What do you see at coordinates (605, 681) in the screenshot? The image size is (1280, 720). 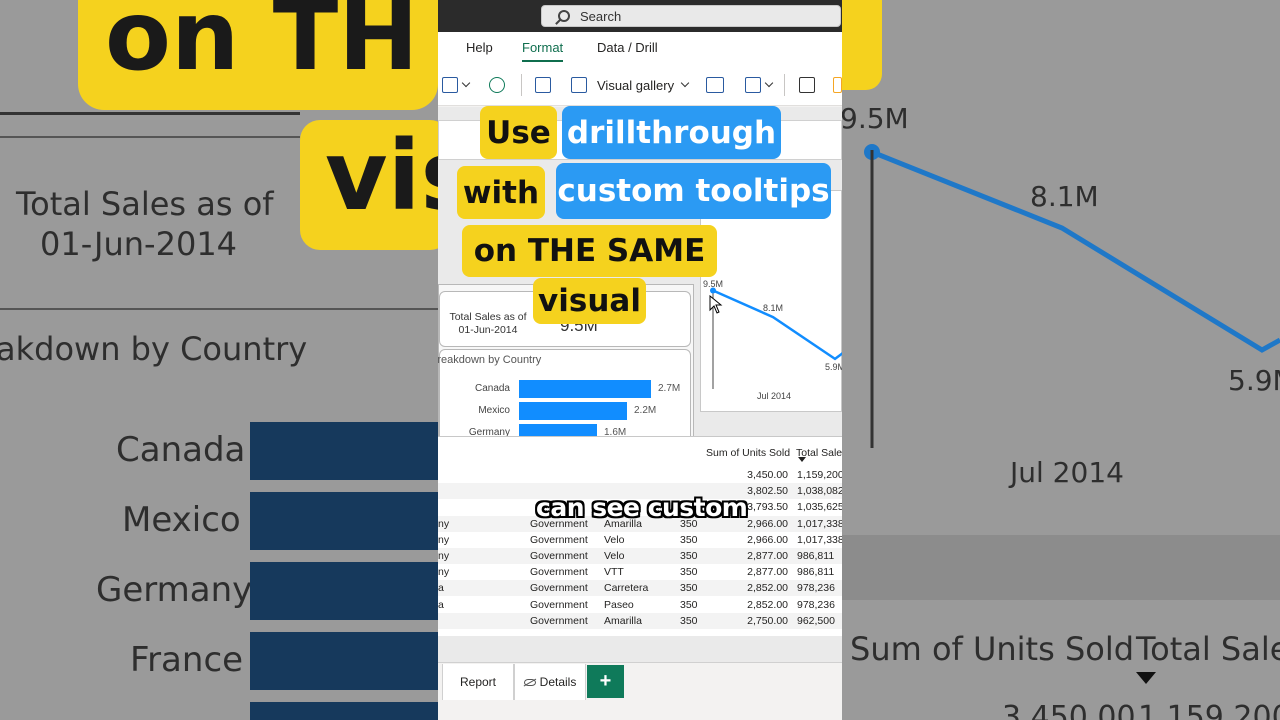 I see `add-page-button: +` at bounding box center [605, 681].